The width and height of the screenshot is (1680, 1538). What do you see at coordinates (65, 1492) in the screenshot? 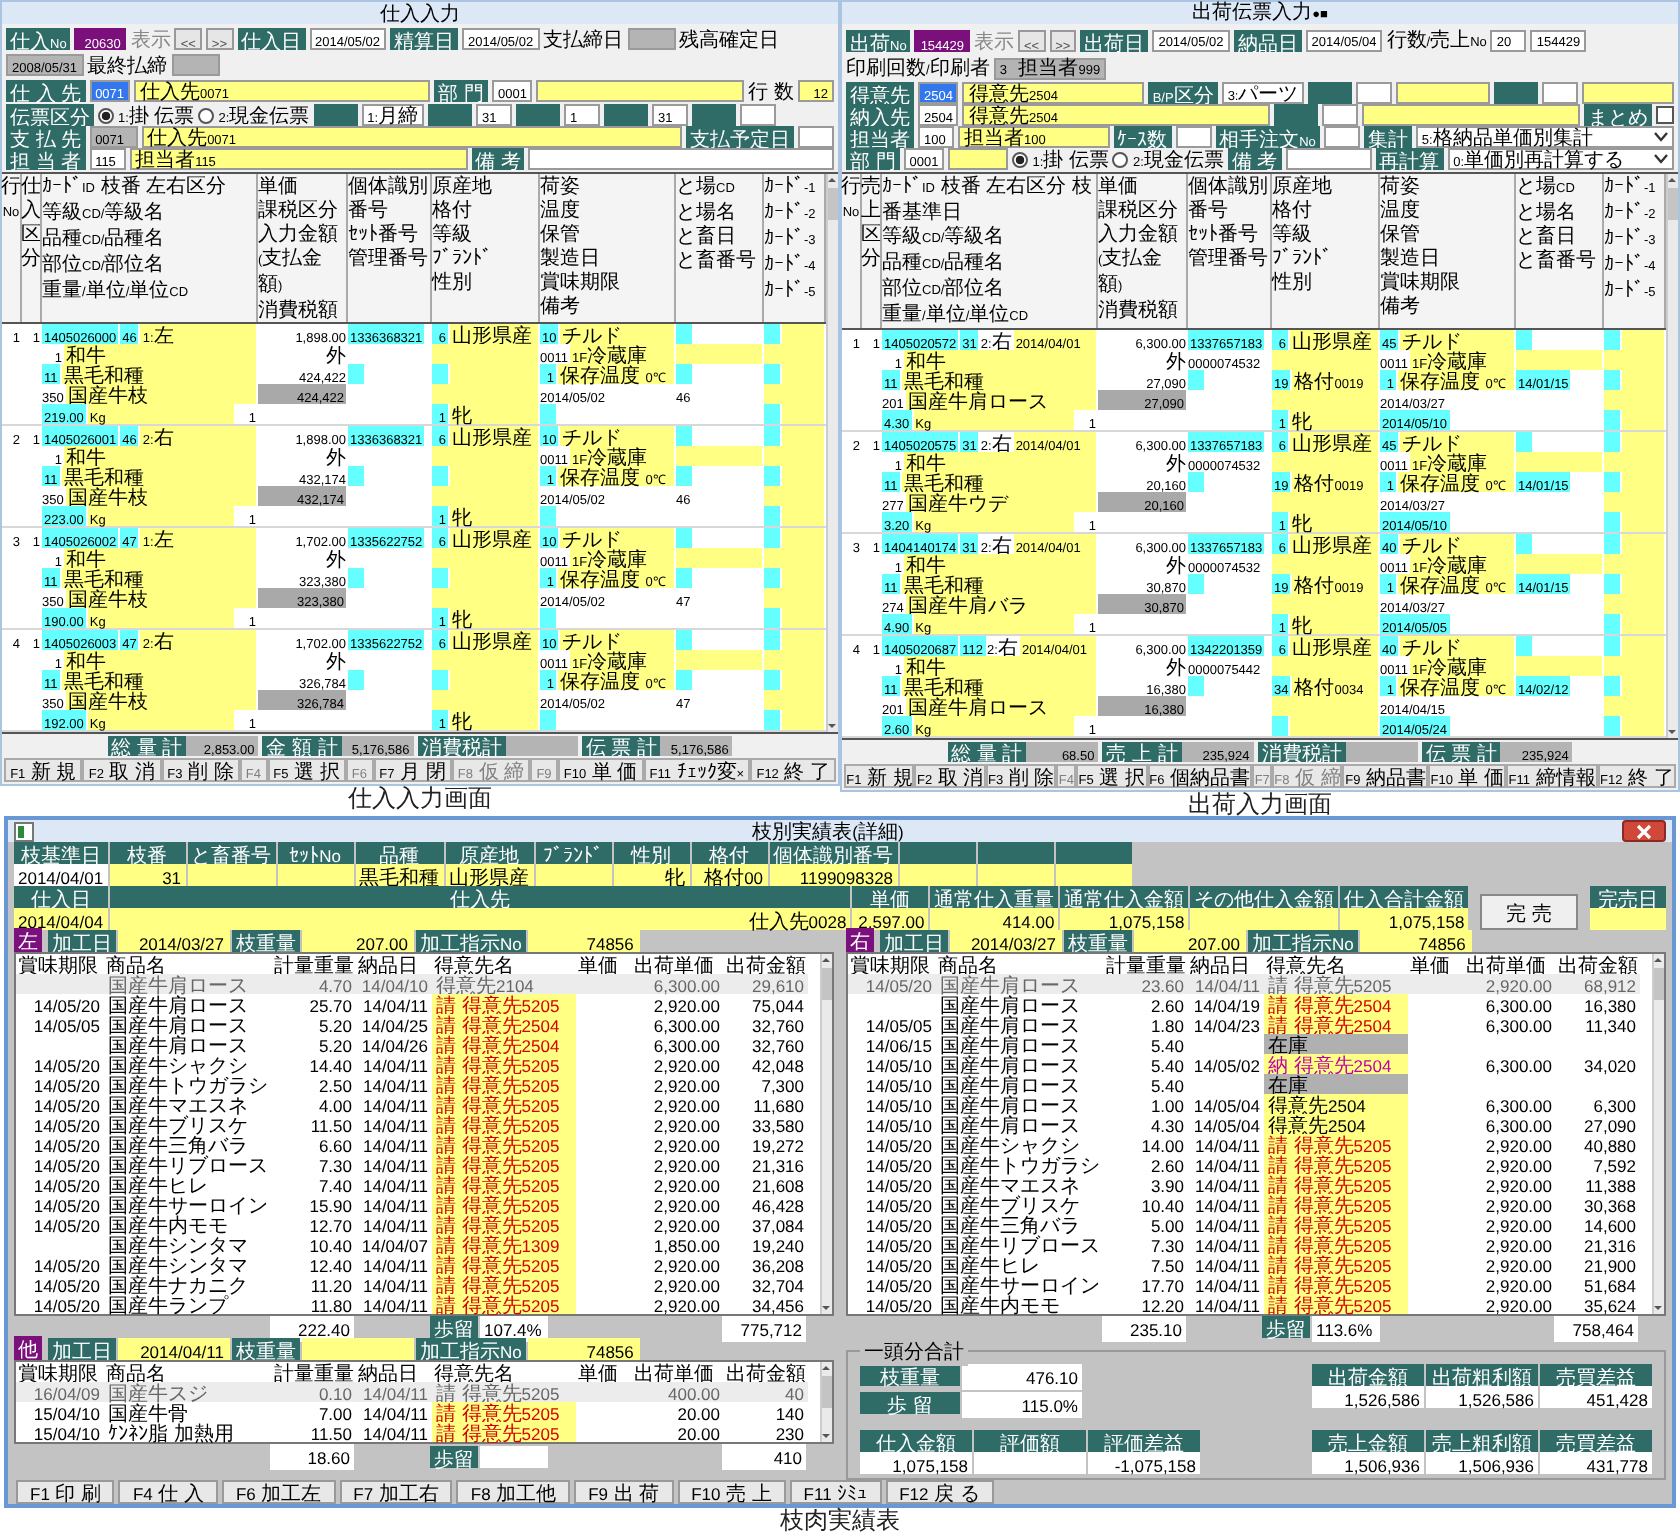
I see `function-key: F1 印 刷` at bounding box center [65, 1492].